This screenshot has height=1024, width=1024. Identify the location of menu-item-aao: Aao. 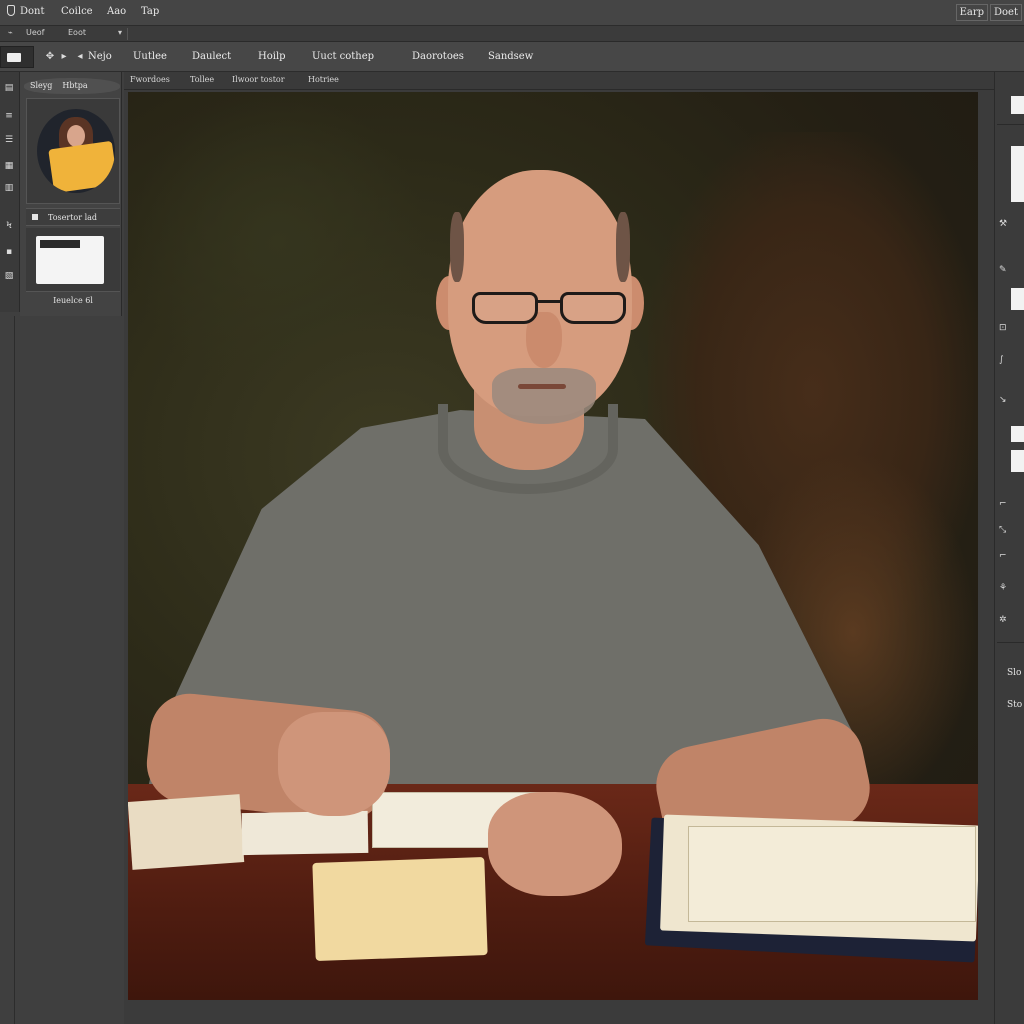
(116, 11).